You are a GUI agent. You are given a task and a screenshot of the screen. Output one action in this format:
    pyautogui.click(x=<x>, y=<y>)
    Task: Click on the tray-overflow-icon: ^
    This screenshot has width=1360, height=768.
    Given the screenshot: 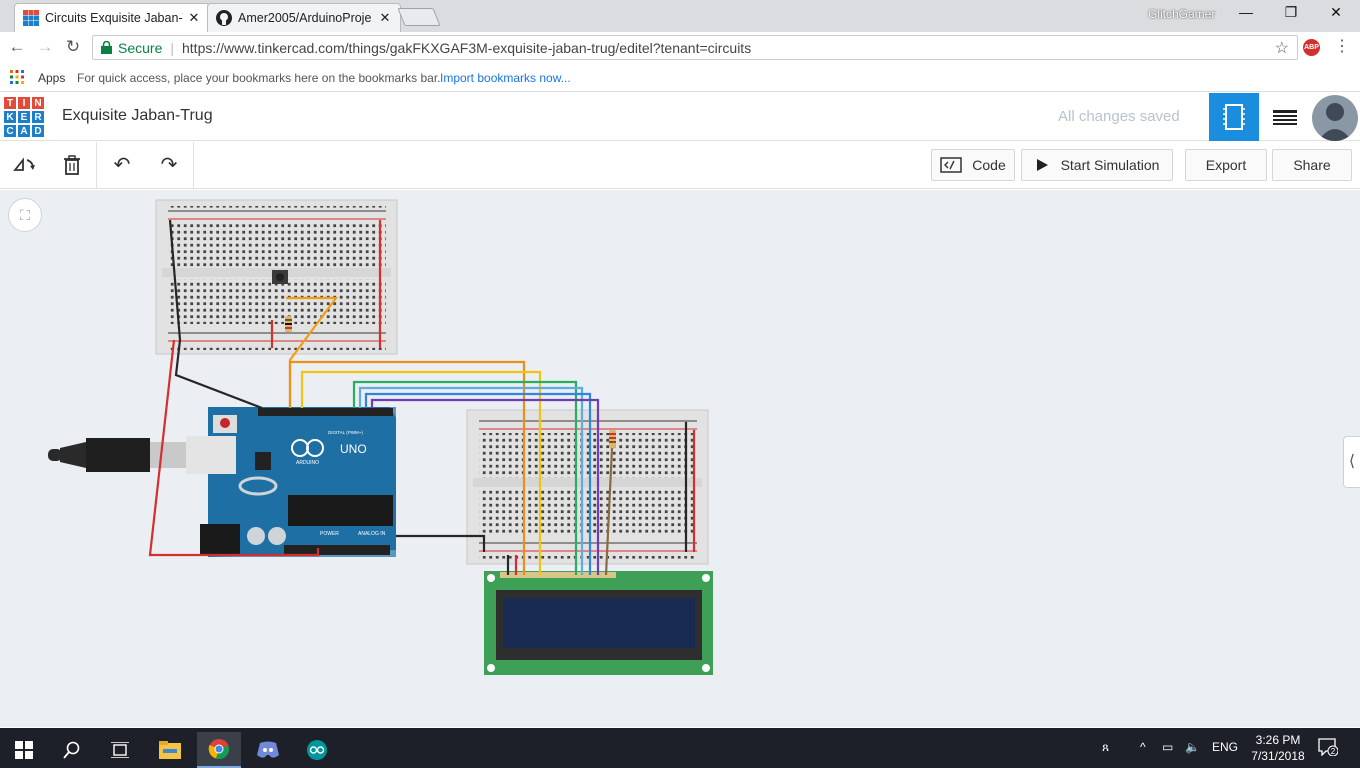 What is the action you would take?
    pyautogui.click(x=1143, y=747)
    